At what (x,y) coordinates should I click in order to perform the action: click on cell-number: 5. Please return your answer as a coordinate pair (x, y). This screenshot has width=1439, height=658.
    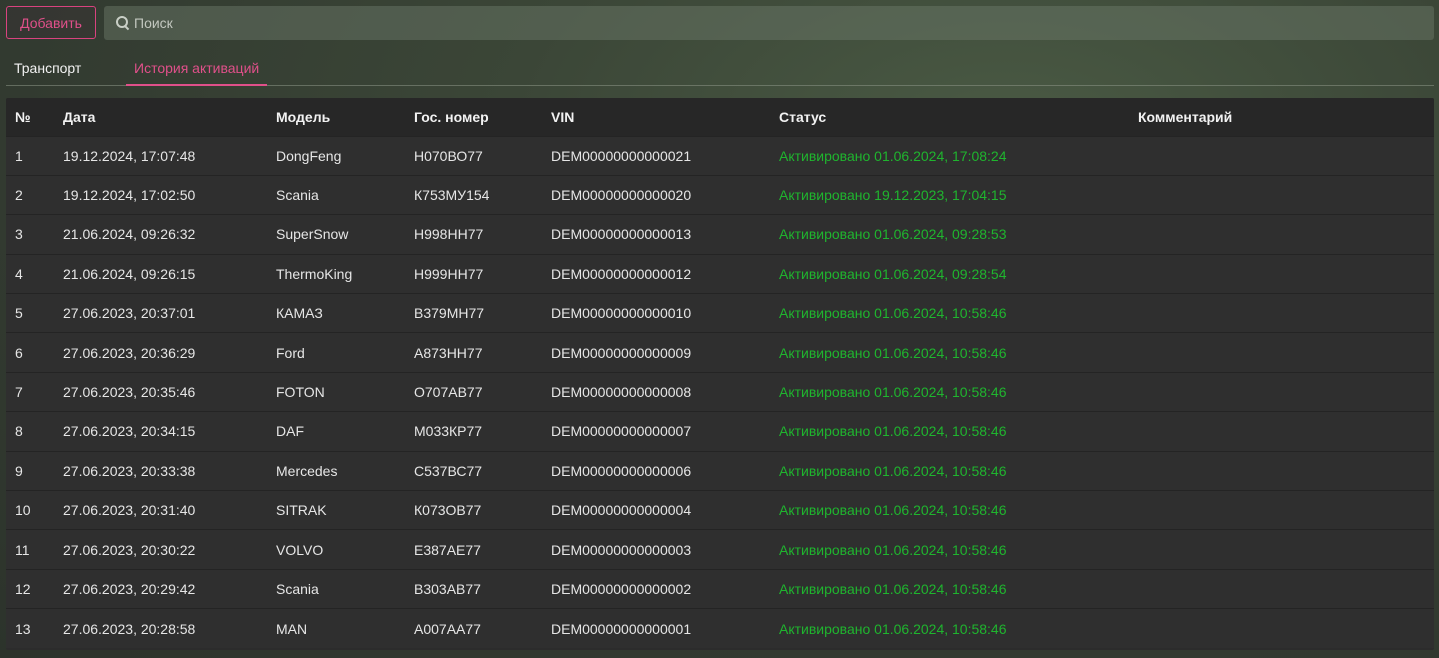
    Looking at the image, I should click on (30, 313).